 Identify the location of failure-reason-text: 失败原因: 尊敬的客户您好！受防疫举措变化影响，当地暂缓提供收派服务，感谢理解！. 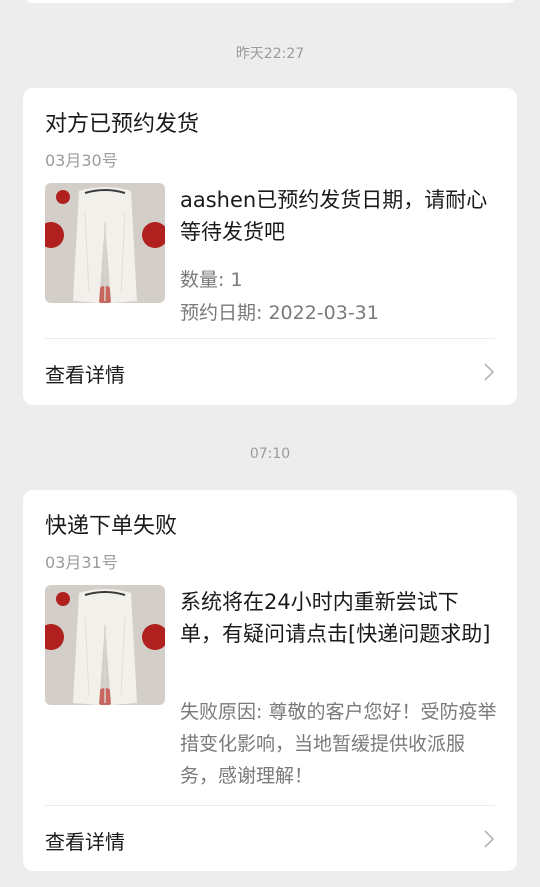
(338, 744).